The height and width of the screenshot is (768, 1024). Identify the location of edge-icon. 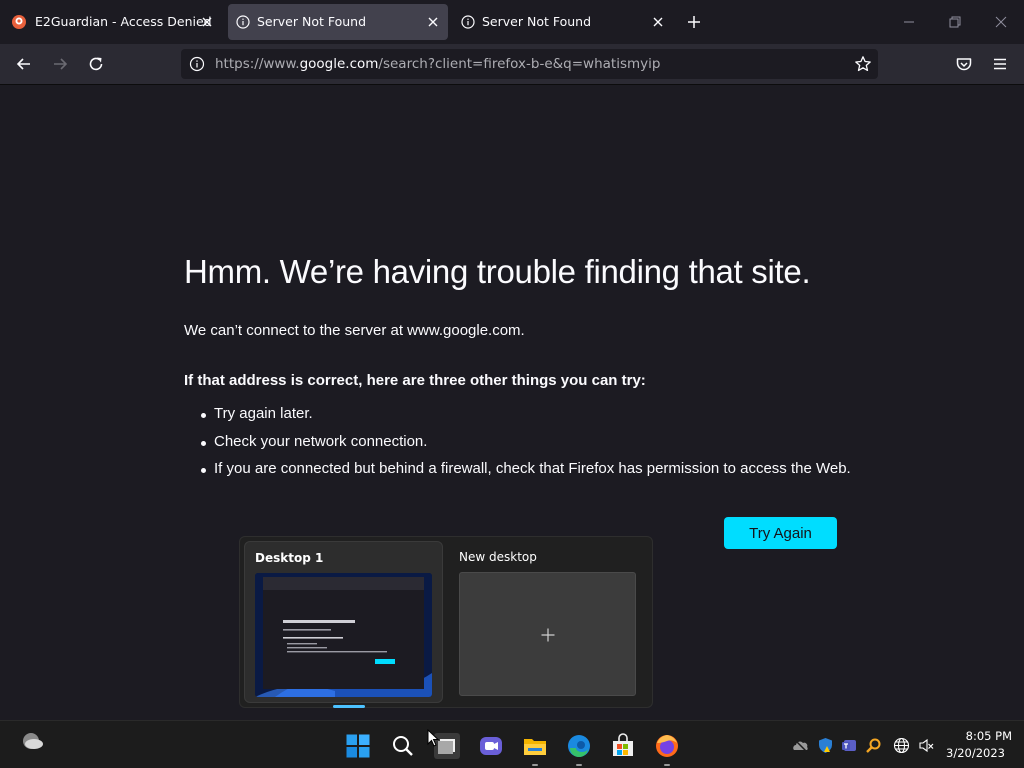
(579, 746).